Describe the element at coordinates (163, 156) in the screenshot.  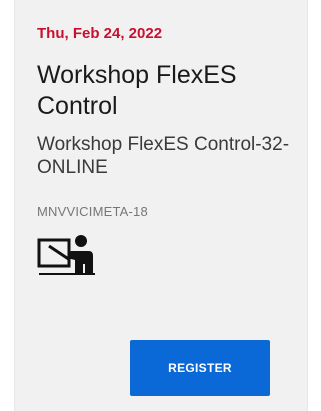
I see `event-subtitle: Workshop FlexES Control-32-ONLINE` at that location.